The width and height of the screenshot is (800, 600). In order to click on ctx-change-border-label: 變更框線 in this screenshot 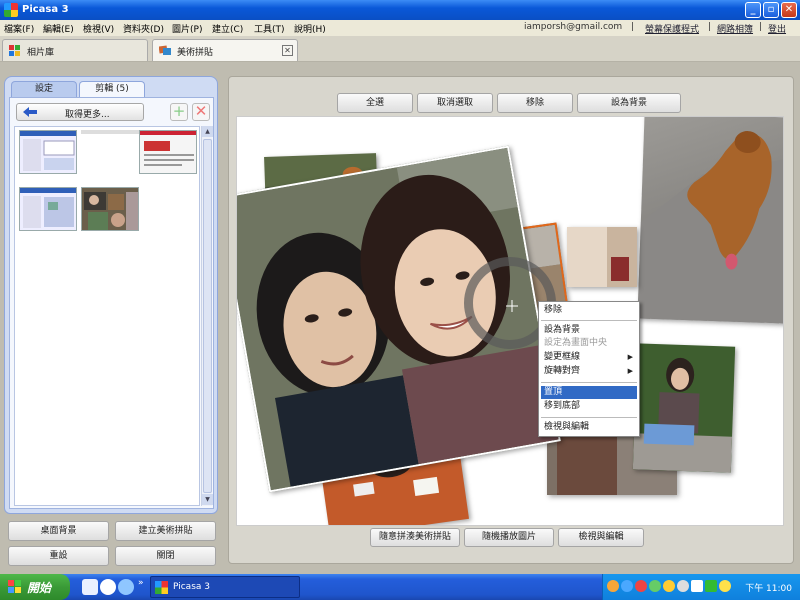, I will do `click(562, 357)`.